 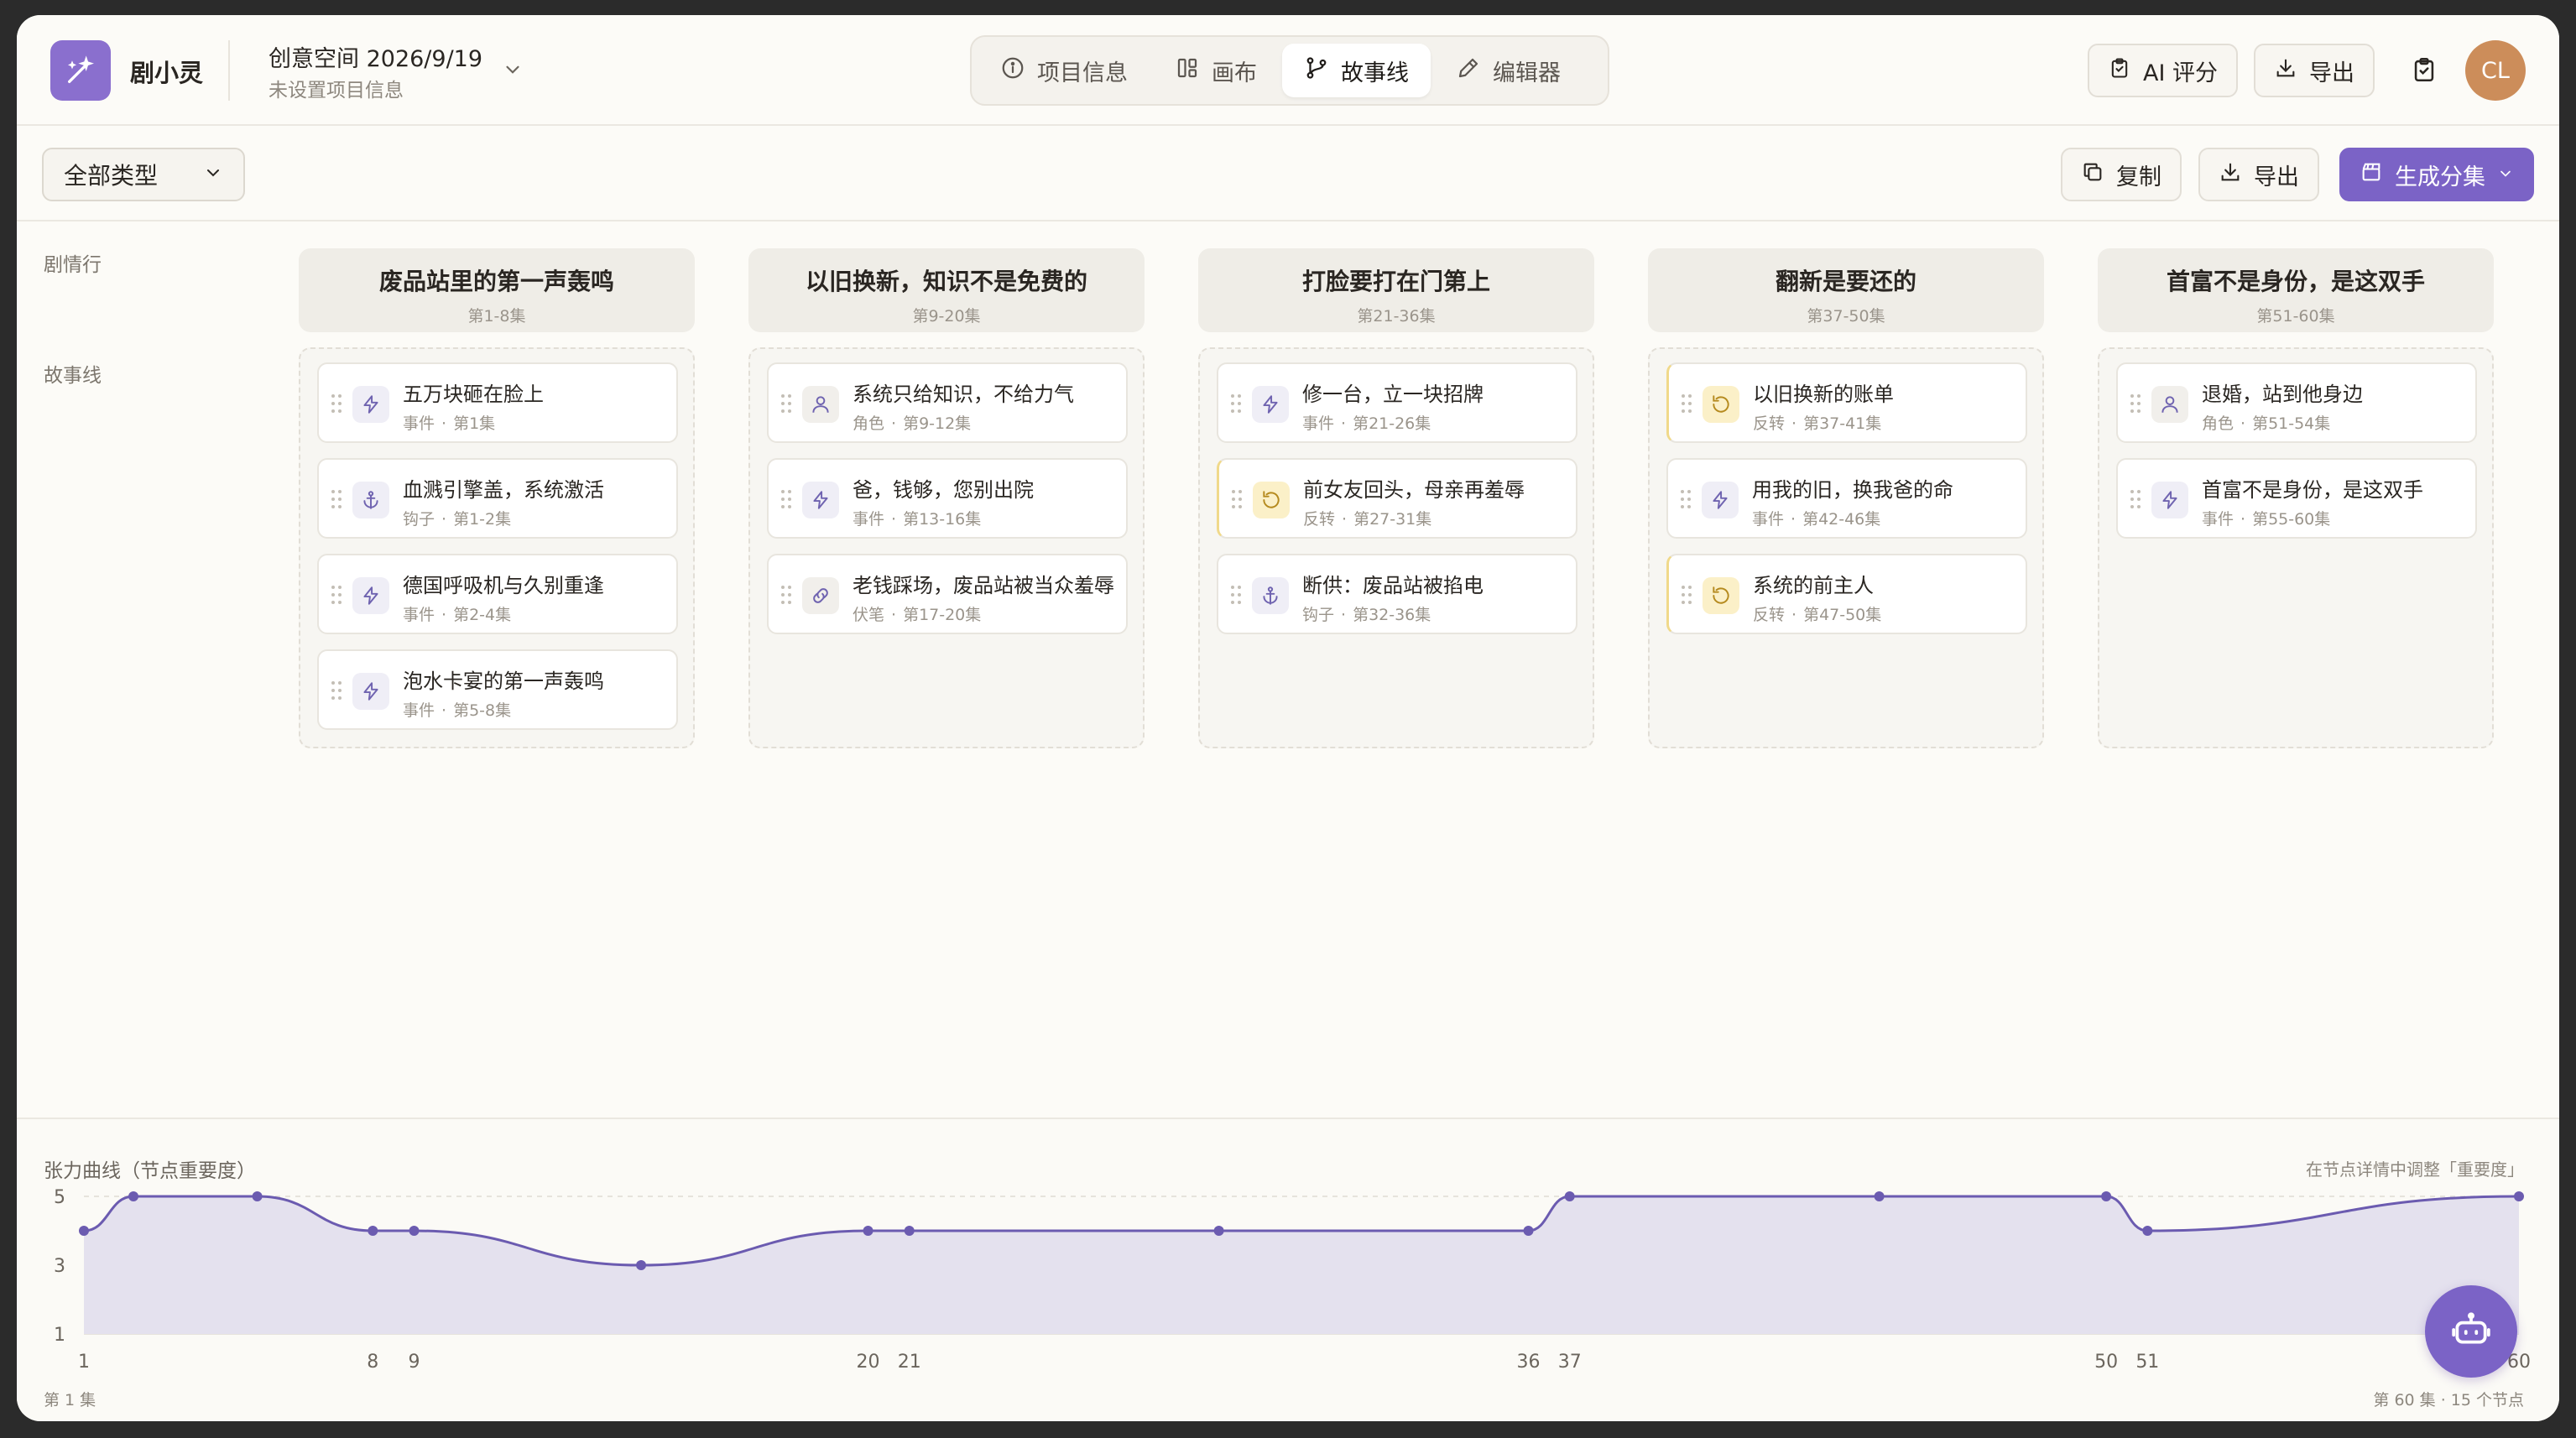 What do you see at coordinates (60, 1267) in the screenshot?
I see `y-tick-label: 3` at bounding box center [60, 1267].